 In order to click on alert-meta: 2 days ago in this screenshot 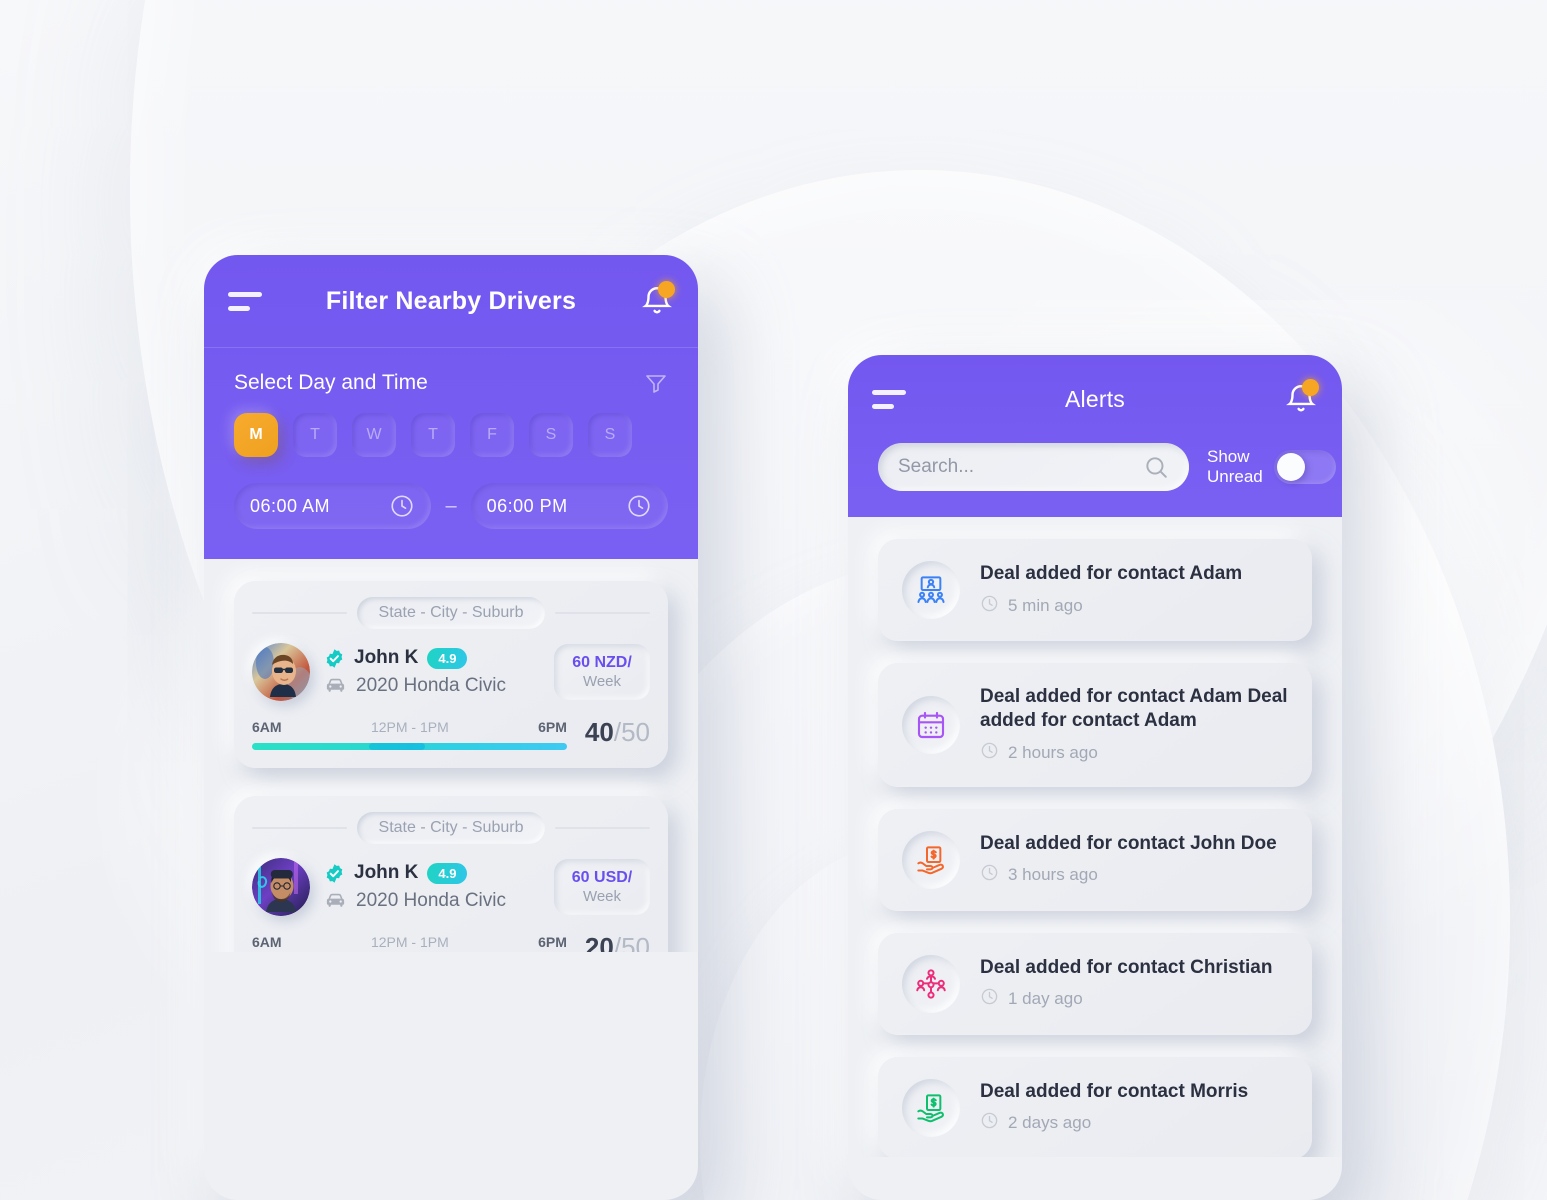, I will do `click(1134, 1123)`.